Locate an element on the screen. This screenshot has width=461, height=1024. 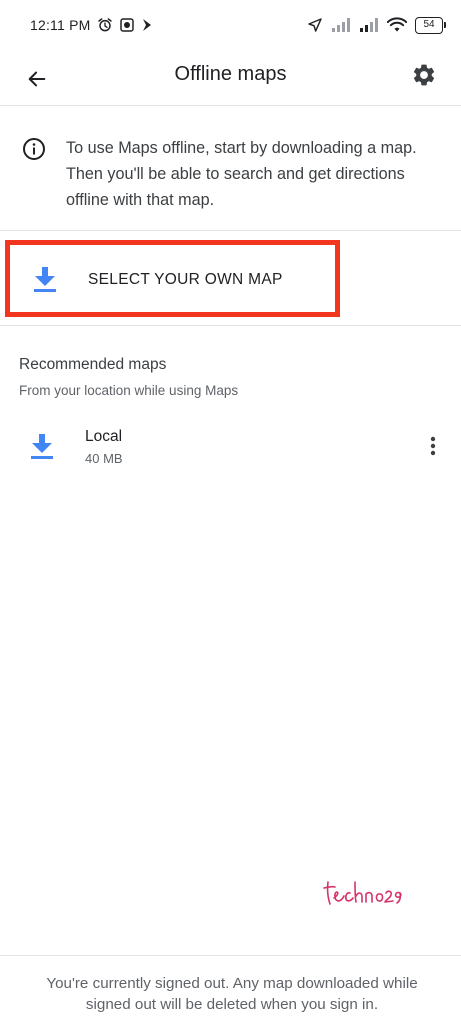
settings-gear-icon is located at coordinates (424, 75).